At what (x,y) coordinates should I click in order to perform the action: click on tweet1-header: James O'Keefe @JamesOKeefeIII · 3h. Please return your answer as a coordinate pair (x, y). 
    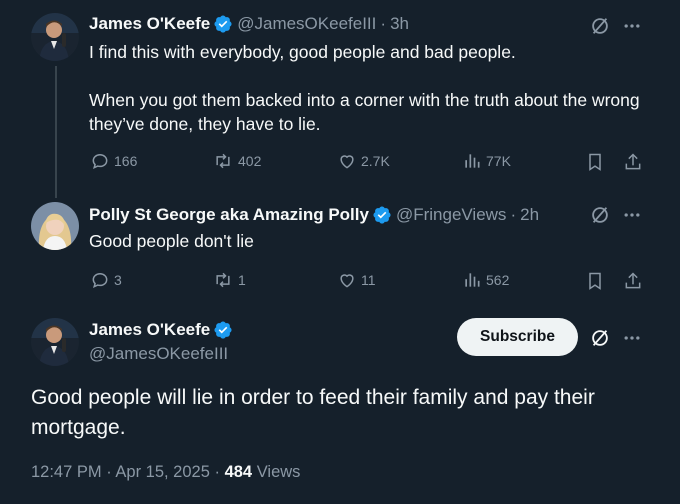
    Looking at the image, I should click on (249, 24).